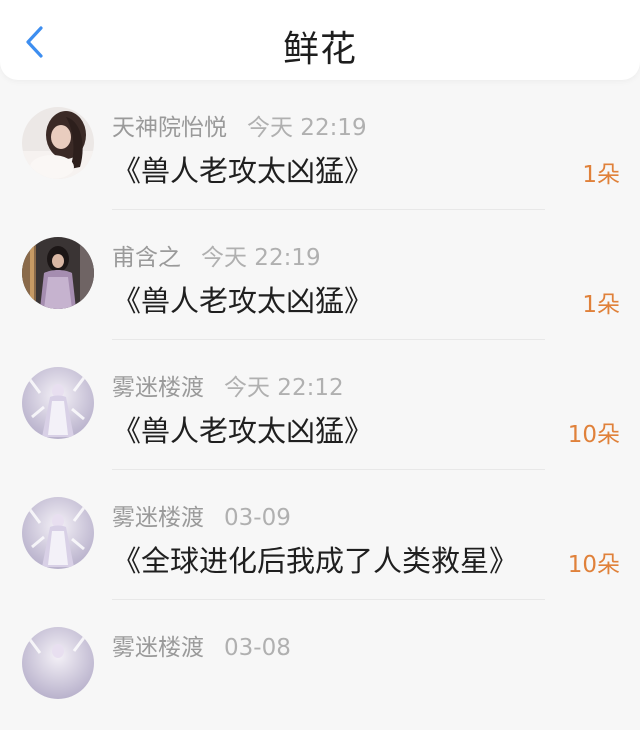 The image size is (640, 730). I want to click on book-title: 《全球进化后我成了人类救星》, so click(315, 559).